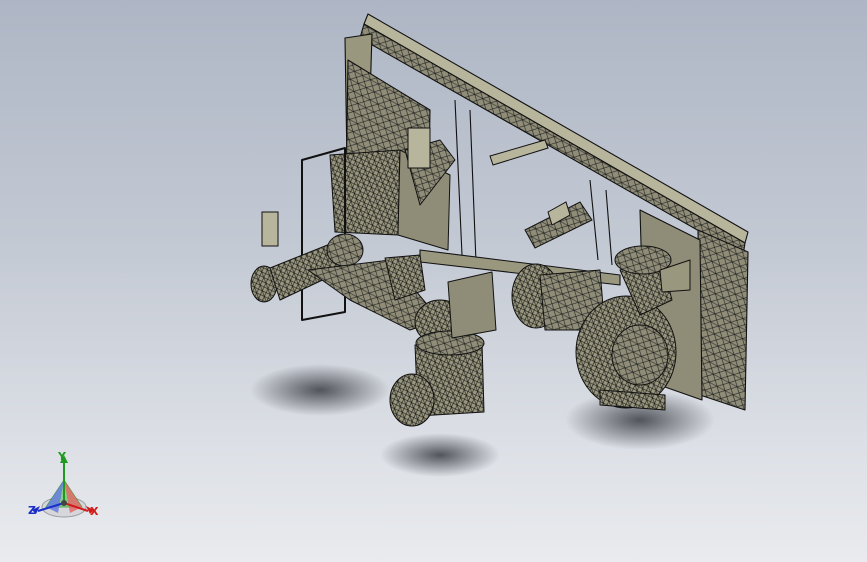 This screenshot has height=562, width=867. Describe the element at coordinates (94, 511) in the screenshot. I see `axis-x-label: X` at that location.